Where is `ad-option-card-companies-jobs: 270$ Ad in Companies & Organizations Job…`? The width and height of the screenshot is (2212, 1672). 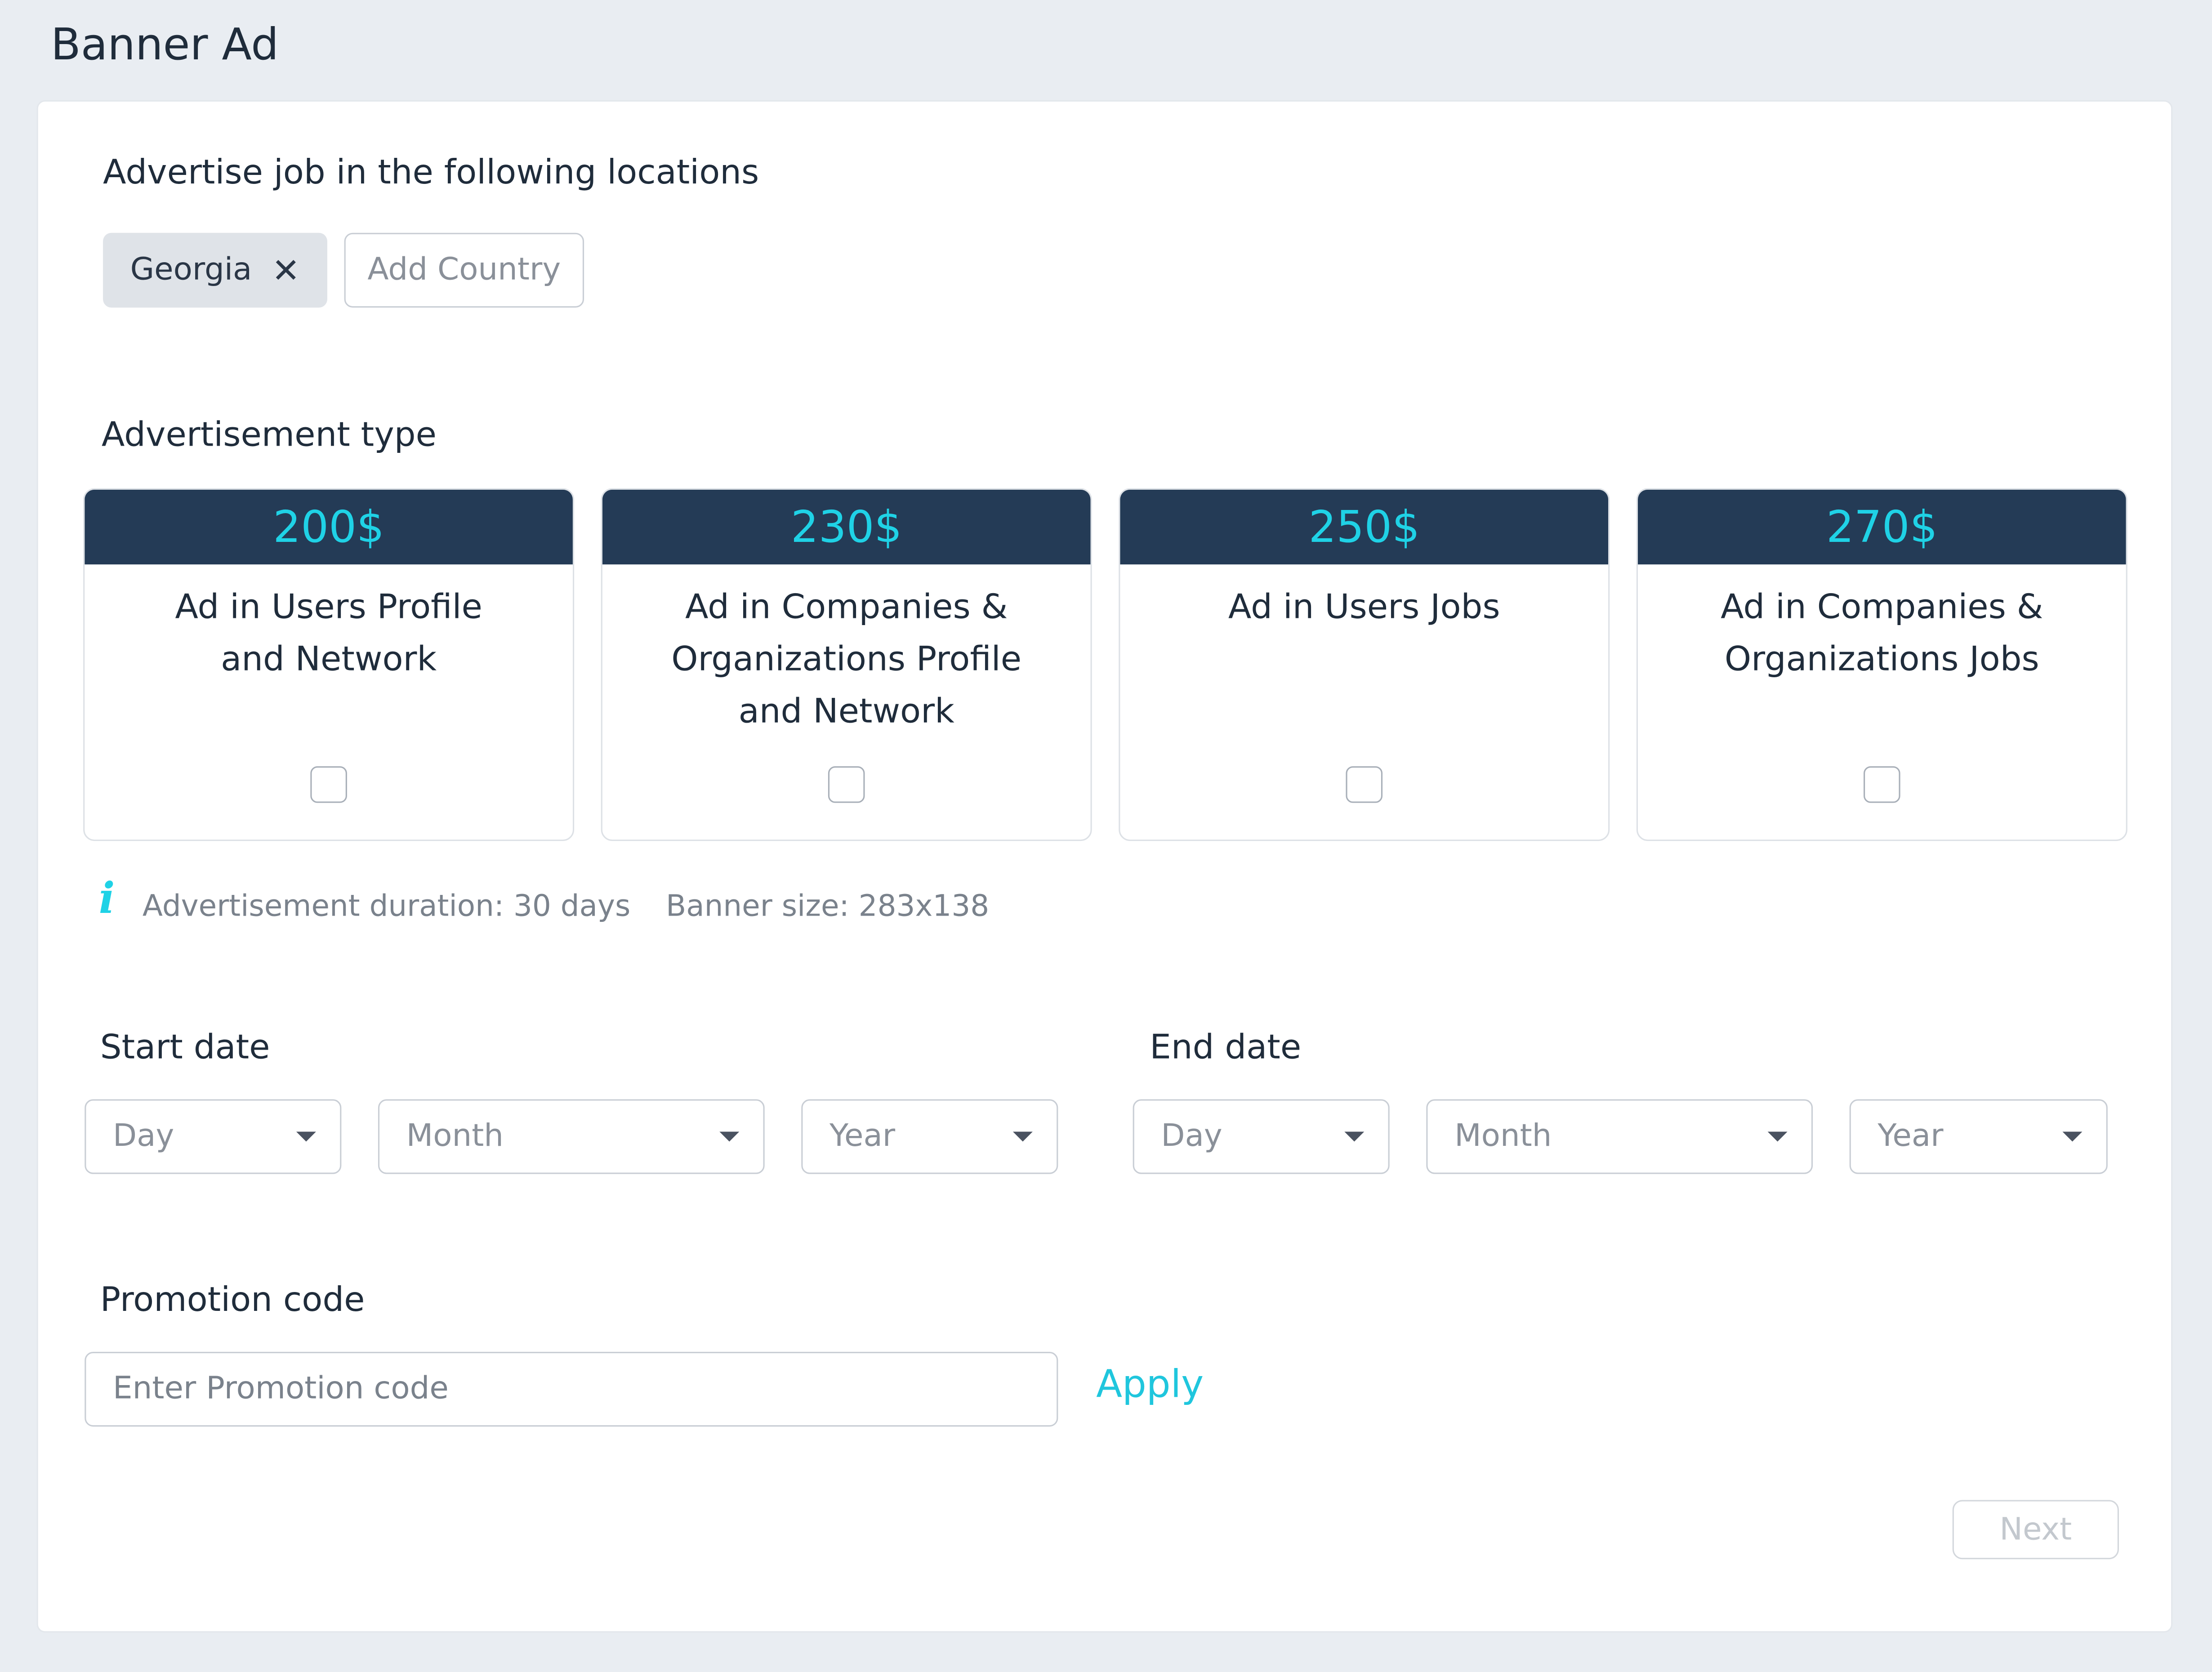 ad-option-card-companies-jobs: 270$ Ad in Companies & Organizations Job… is located at coordinates (1881, 664).